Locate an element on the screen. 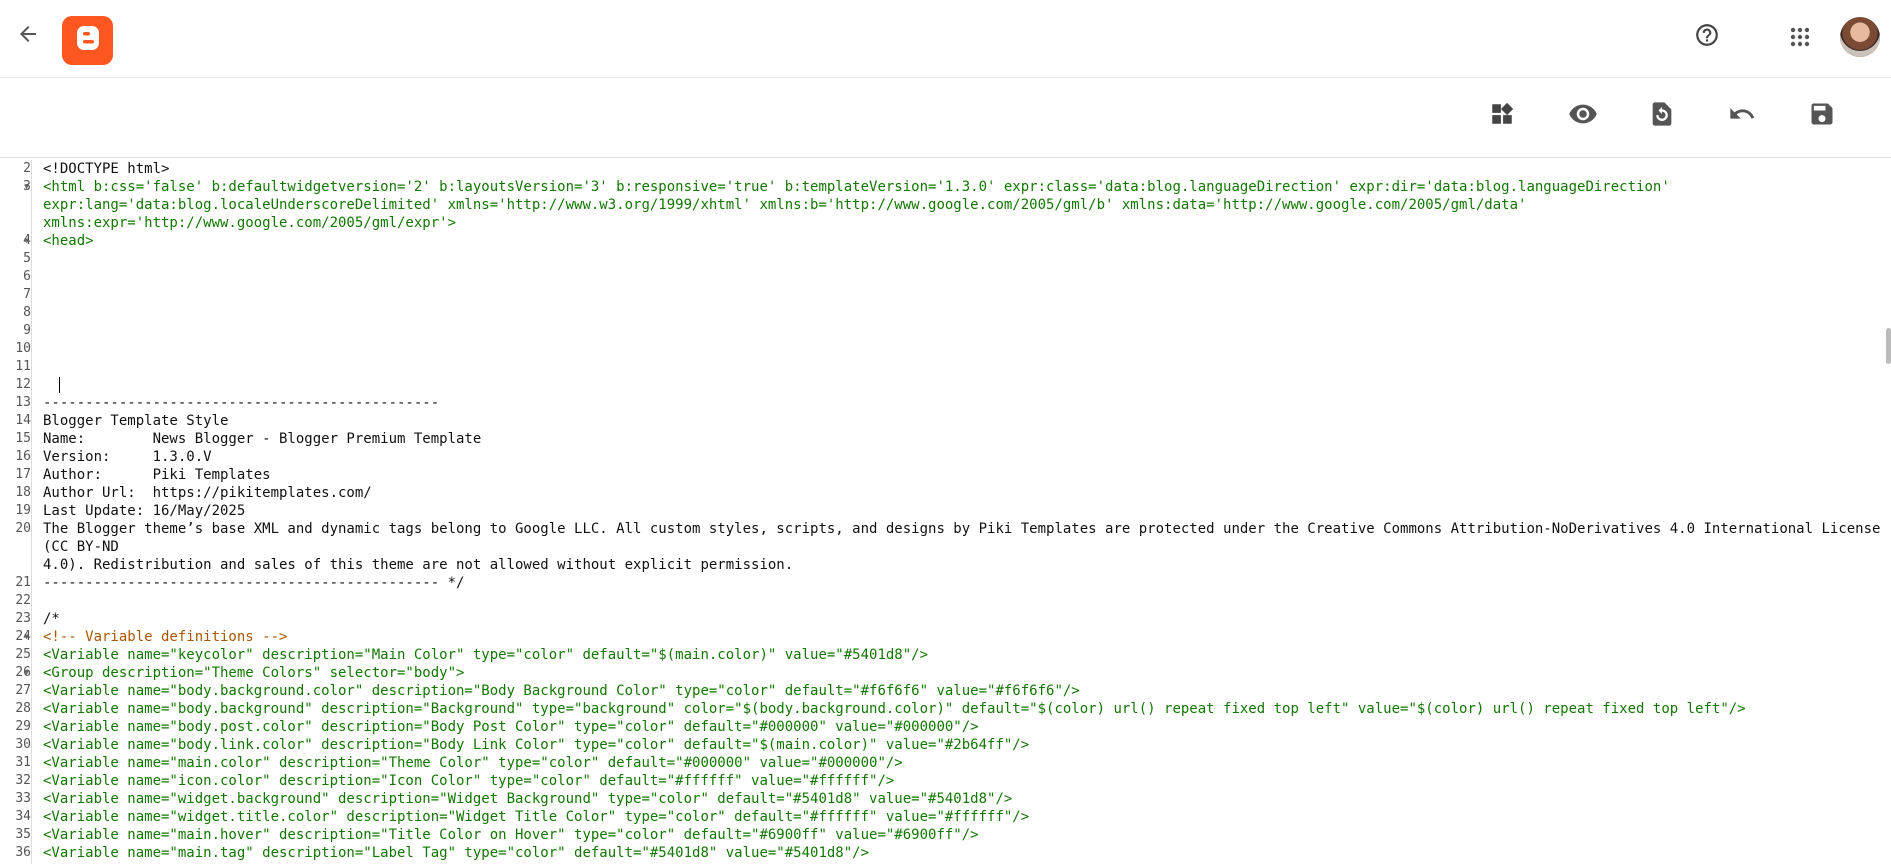  line-number: 21 is located at coordinates (16, 583).